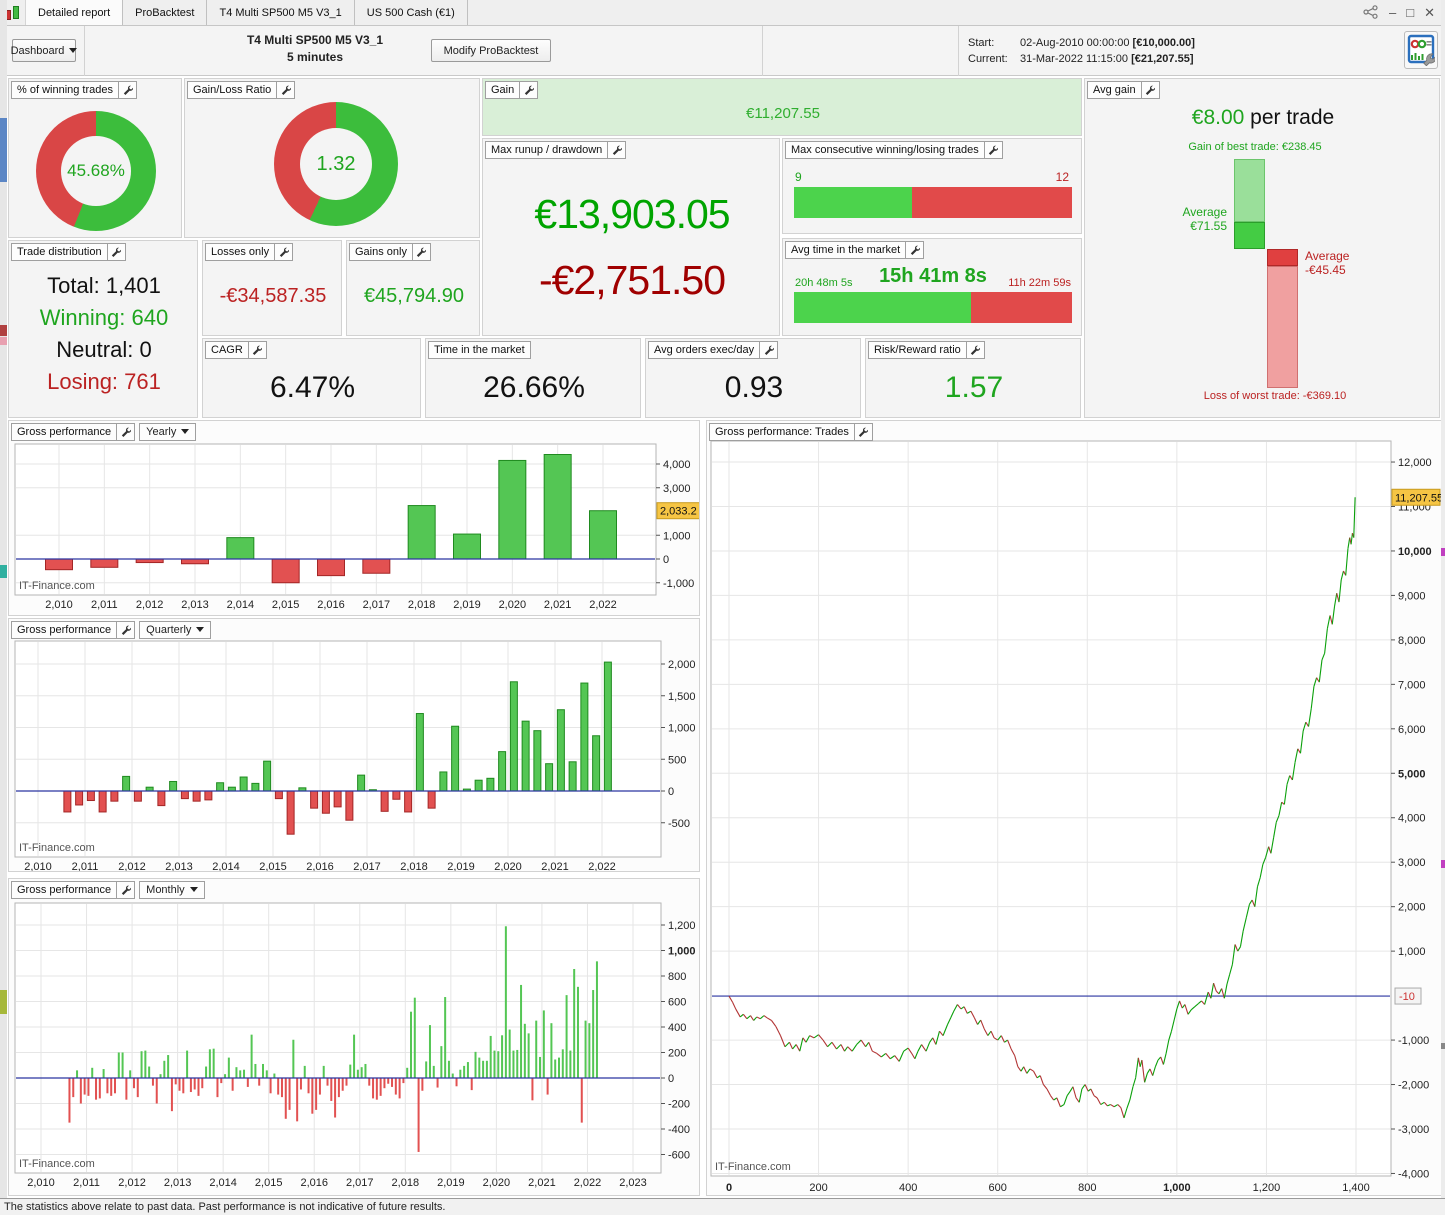 This screenshot has width=1445, height=1215. Describe the element at coordinates (165, 12) in the screenshot. I see `tab-probacktest: ProBacktest` at that location.